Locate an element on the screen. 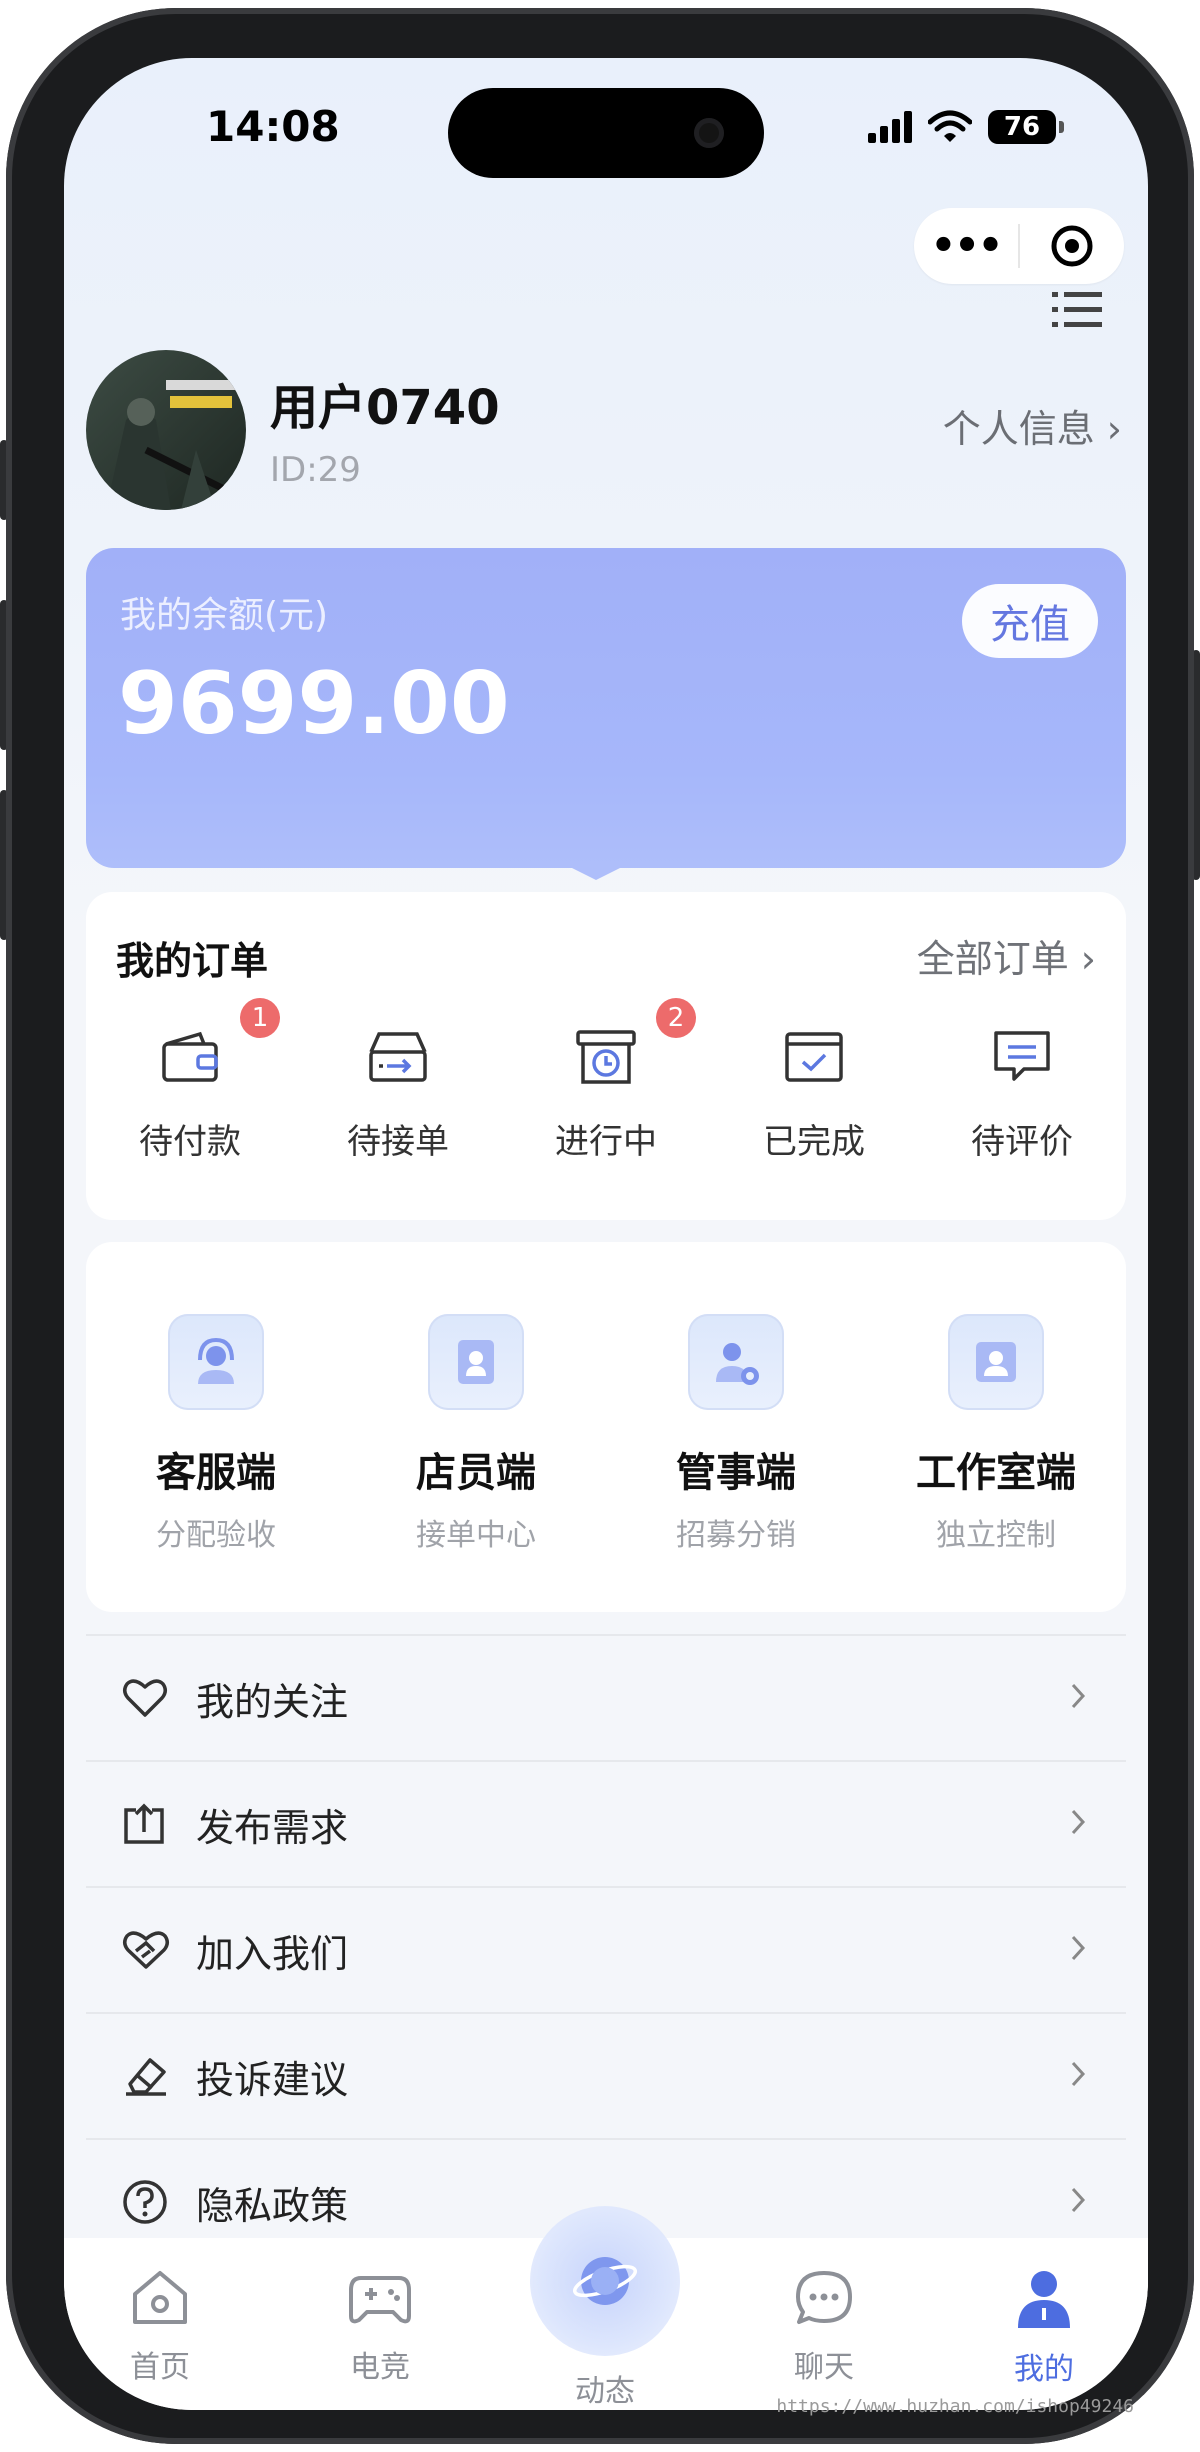 The image size is (1200, 2452). tab-label: 我的 is located at coordinates (1044, 2369).